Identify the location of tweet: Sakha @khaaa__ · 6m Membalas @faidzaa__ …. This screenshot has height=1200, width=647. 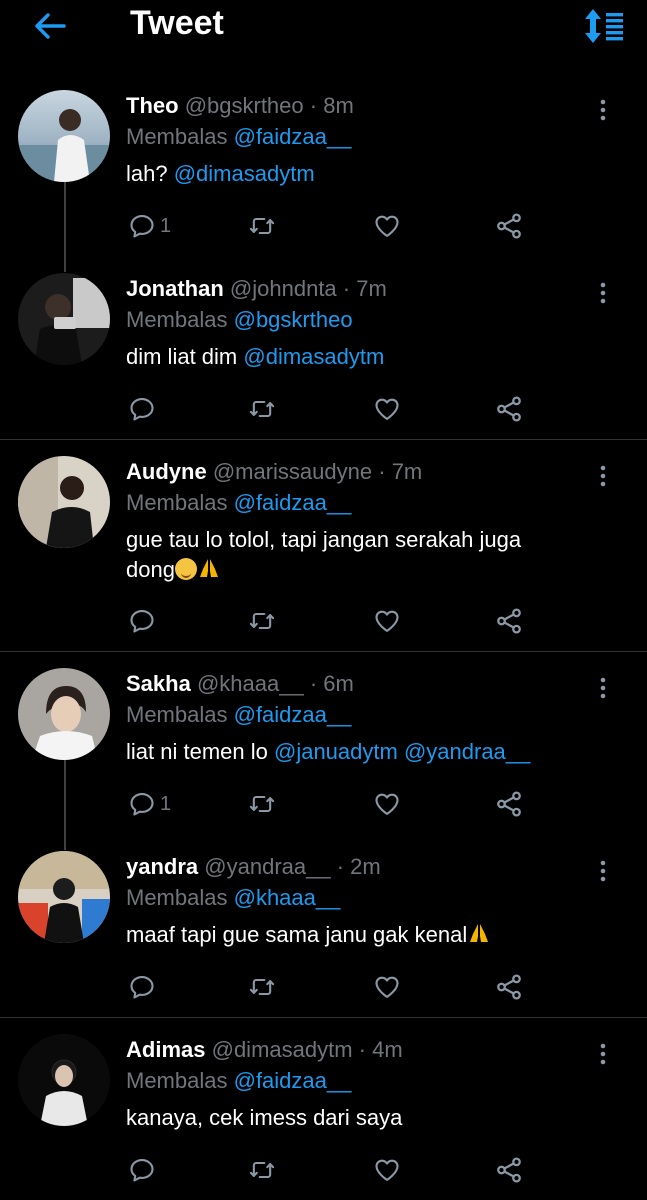
(323, 751).